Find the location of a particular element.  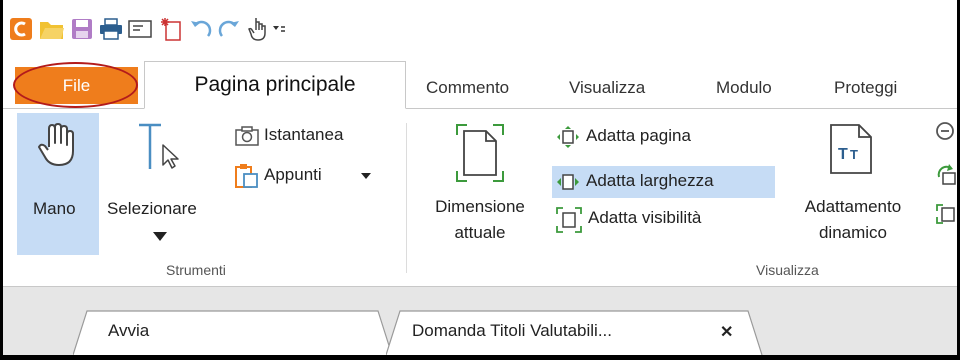

fit-visible-icon is located at coordinates (569, 220).